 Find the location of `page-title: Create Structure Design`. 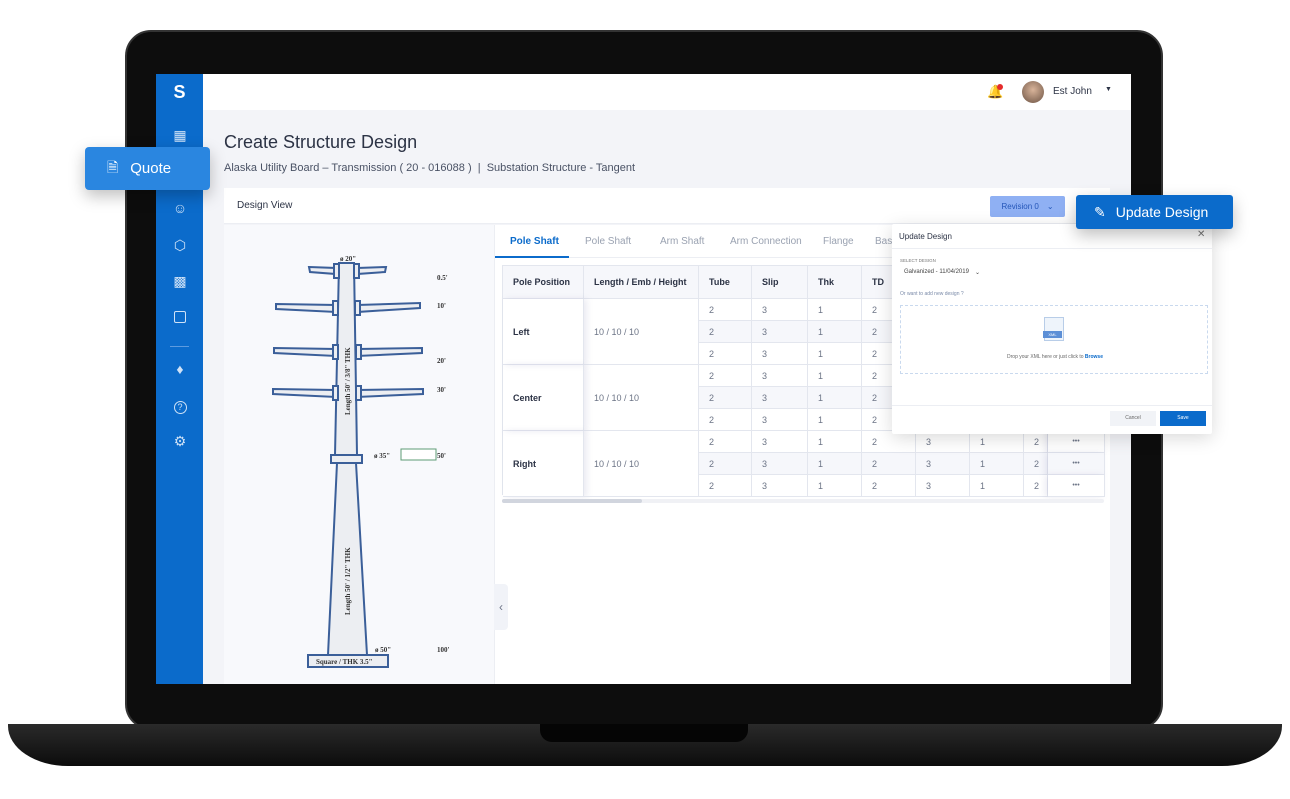

page-title: Create Structure Design is located at coordinates (321, 142).